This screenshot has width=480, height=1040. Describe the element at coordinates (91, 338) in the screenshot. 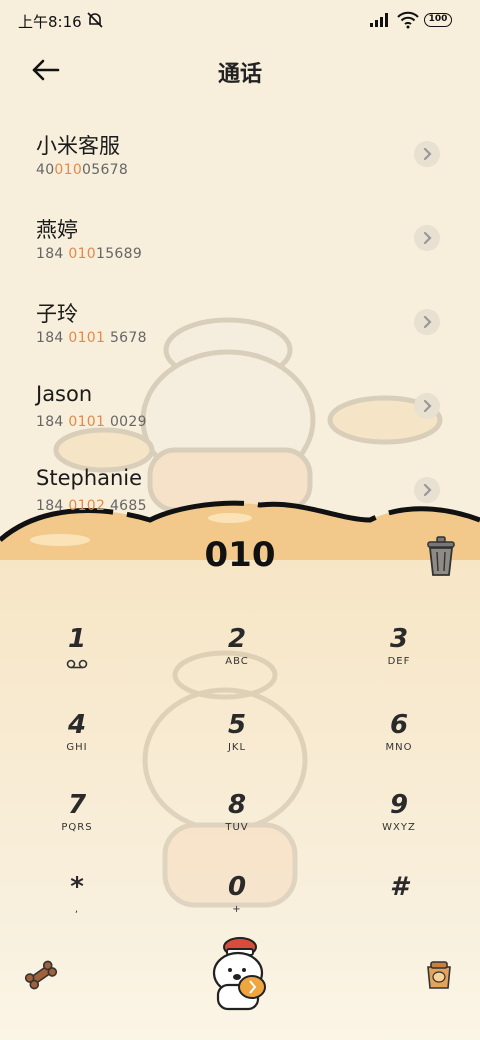

I see `contact-number: 184 0101 5678` at that location.